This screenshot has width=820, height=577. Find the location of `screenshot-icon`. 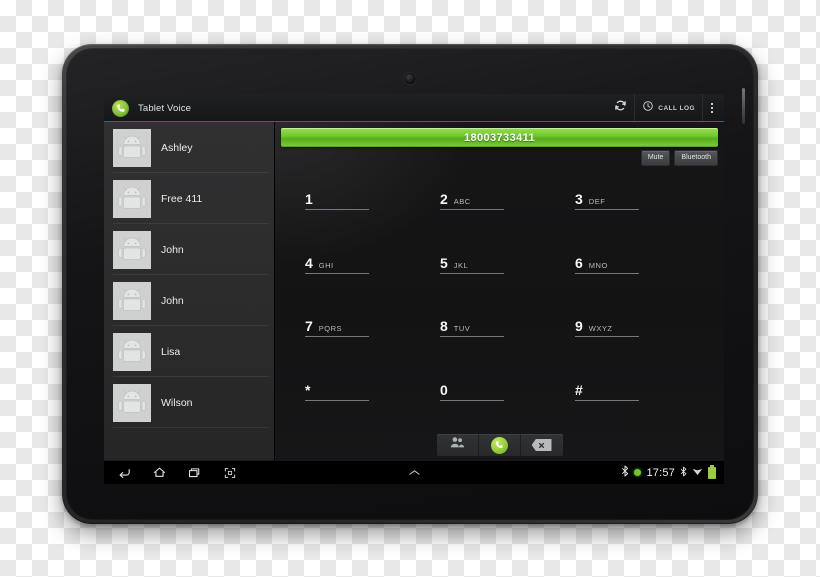

screenshot-icon is located at coordinates (229, 472).